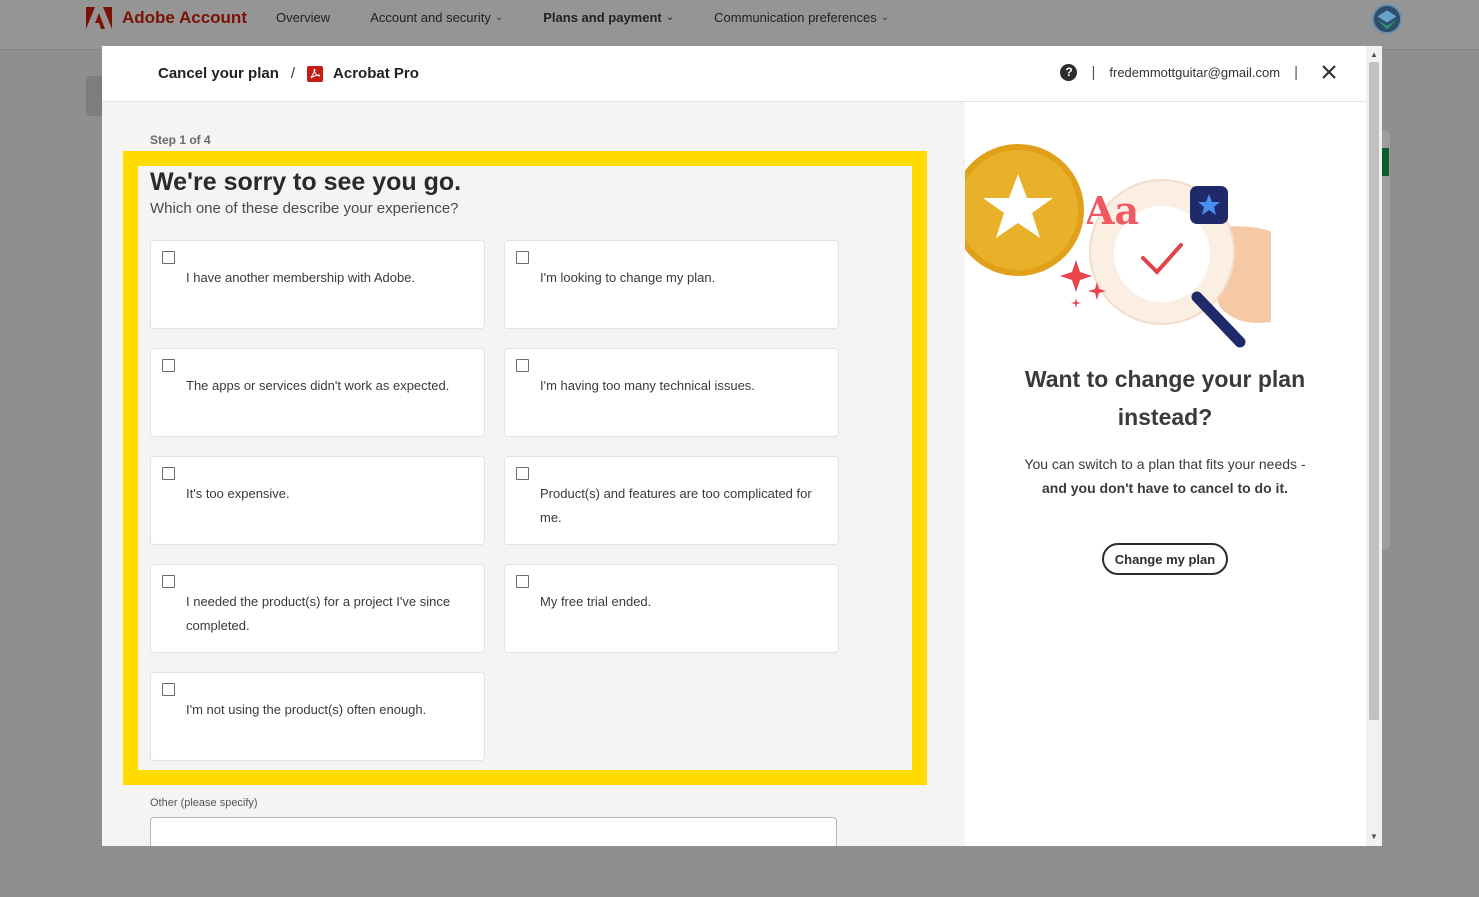 This screenshot has width=1479, height=897. I want to click on nav-label: Overview, so click(303, 17).